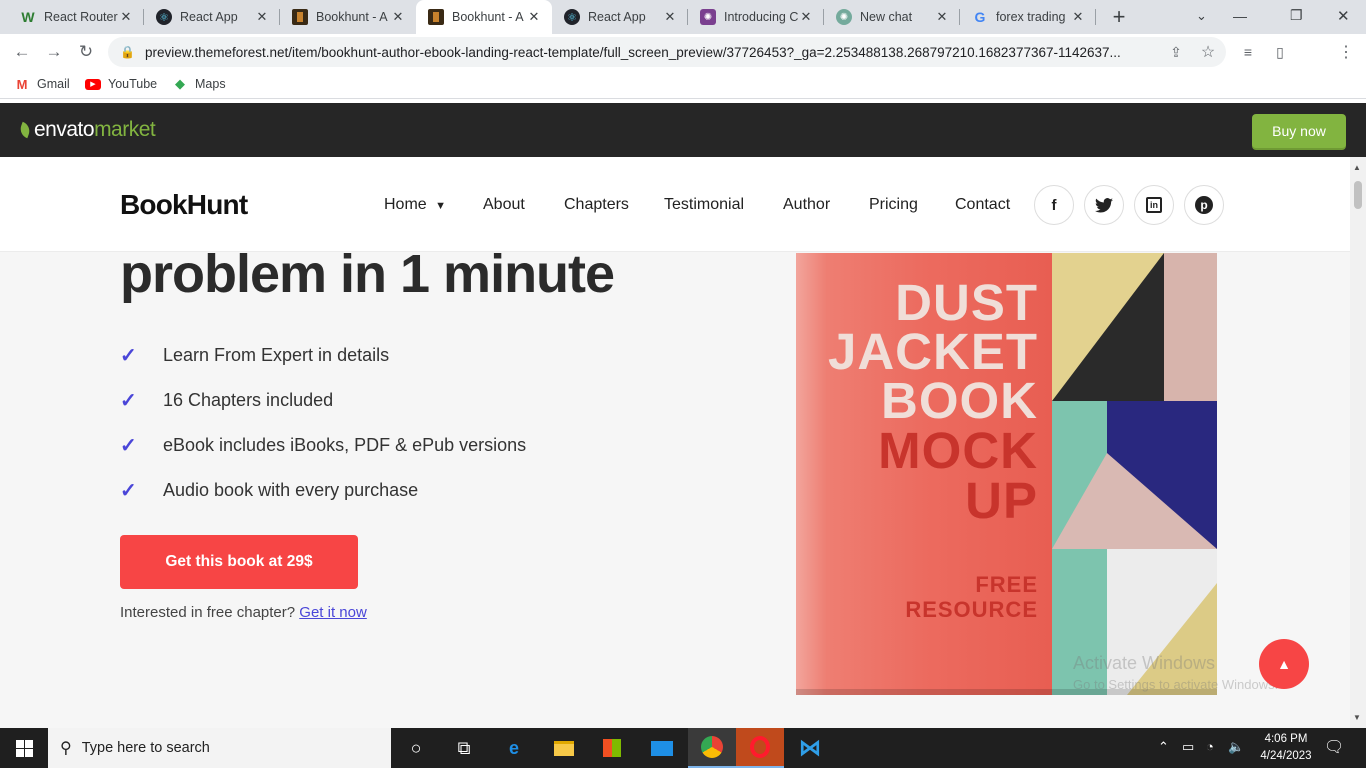 The image size is (1366, 768). What do you see at coordinates (441, 206) in the screenshot?
I see `chevron-down-icon: ▼` at bounding box center [441, 206].